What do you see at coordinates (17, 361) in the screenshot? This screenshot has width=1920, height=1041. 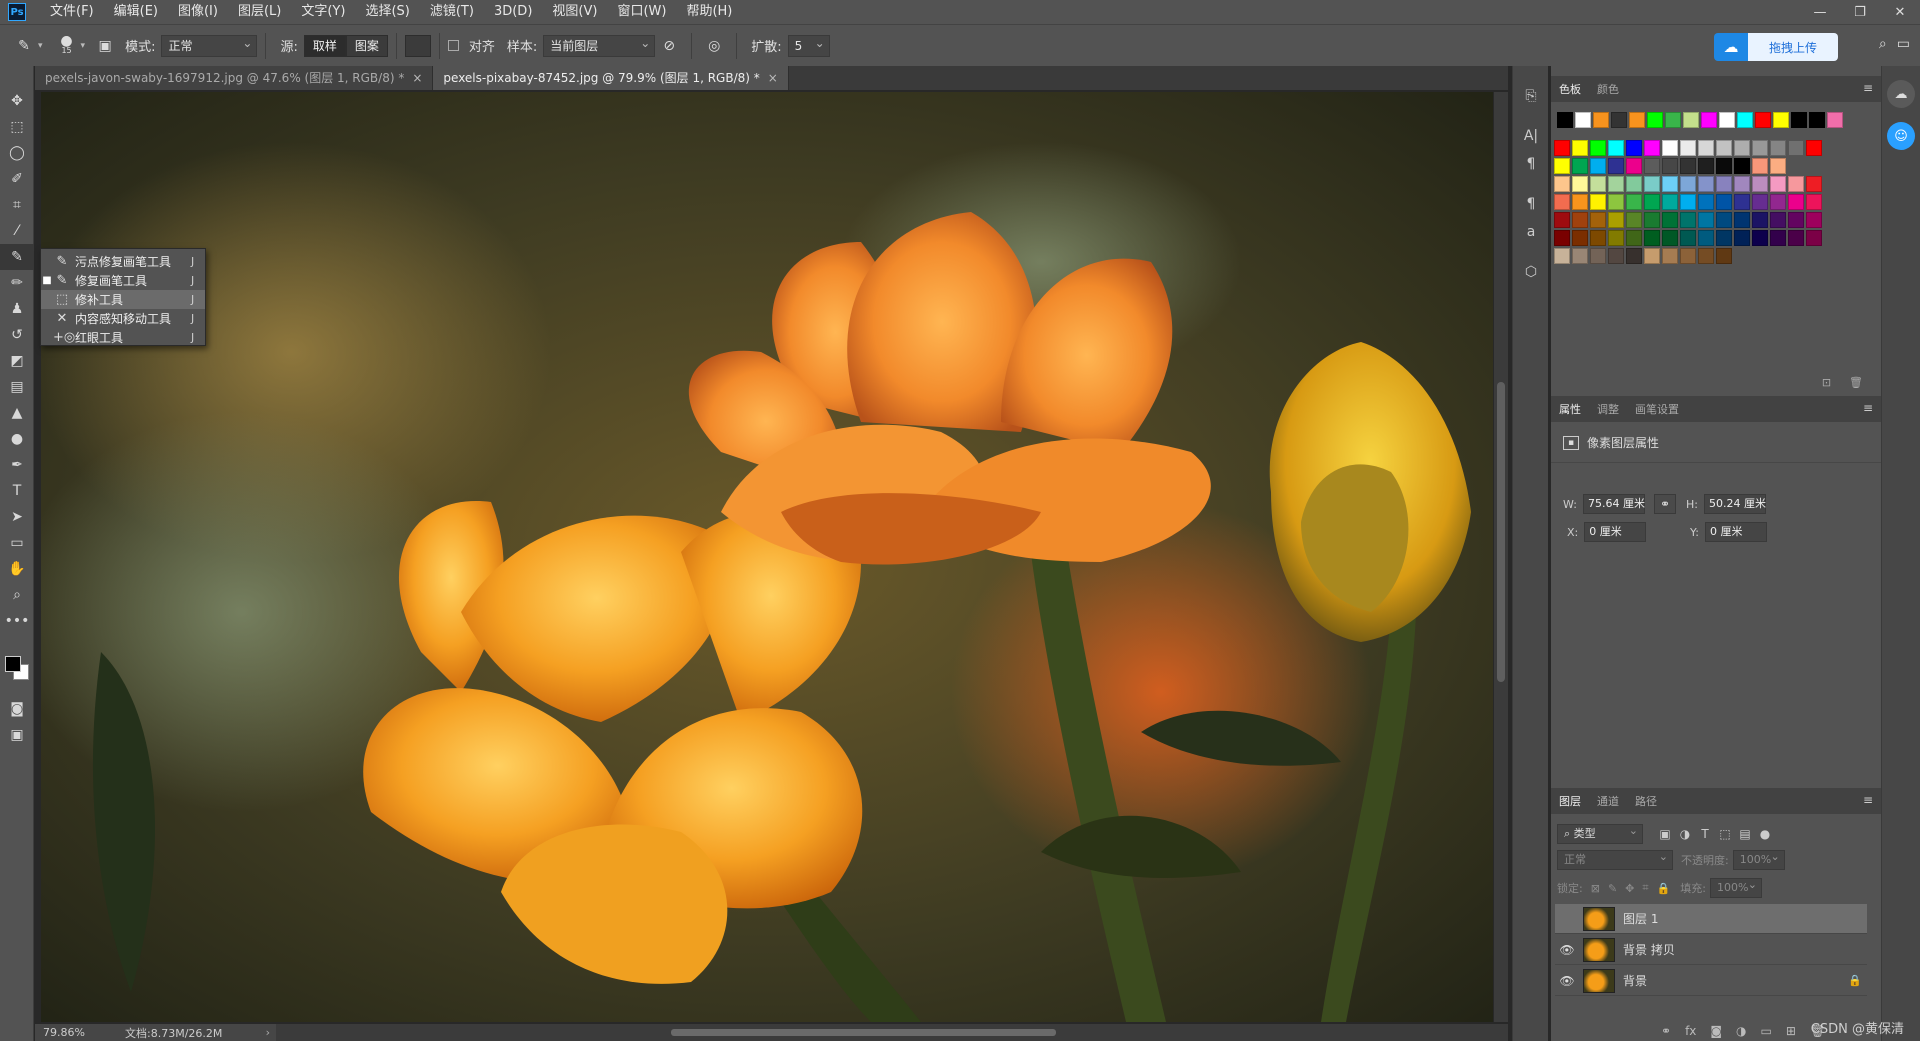 I see `eraser-tool-icon: ◩` at bounding box center [17, 361].